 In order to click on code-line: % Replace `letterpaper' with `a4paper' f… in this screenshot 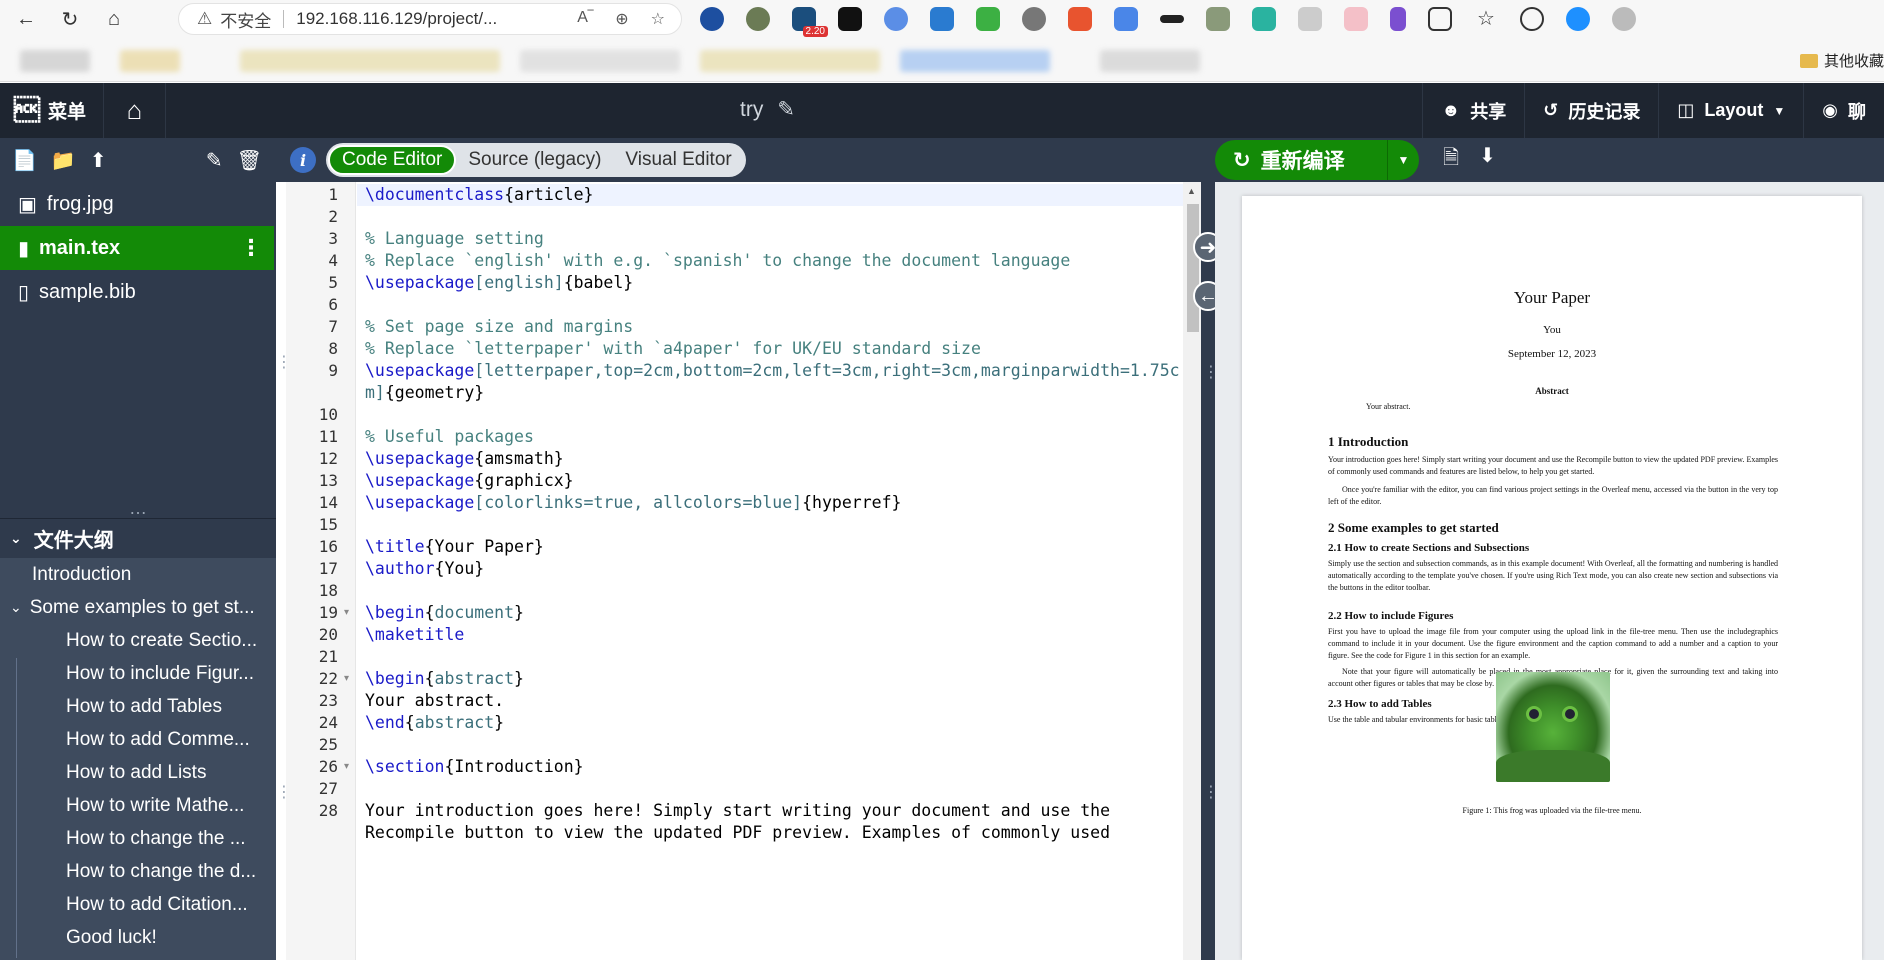, I will do `click(770, 349)`.